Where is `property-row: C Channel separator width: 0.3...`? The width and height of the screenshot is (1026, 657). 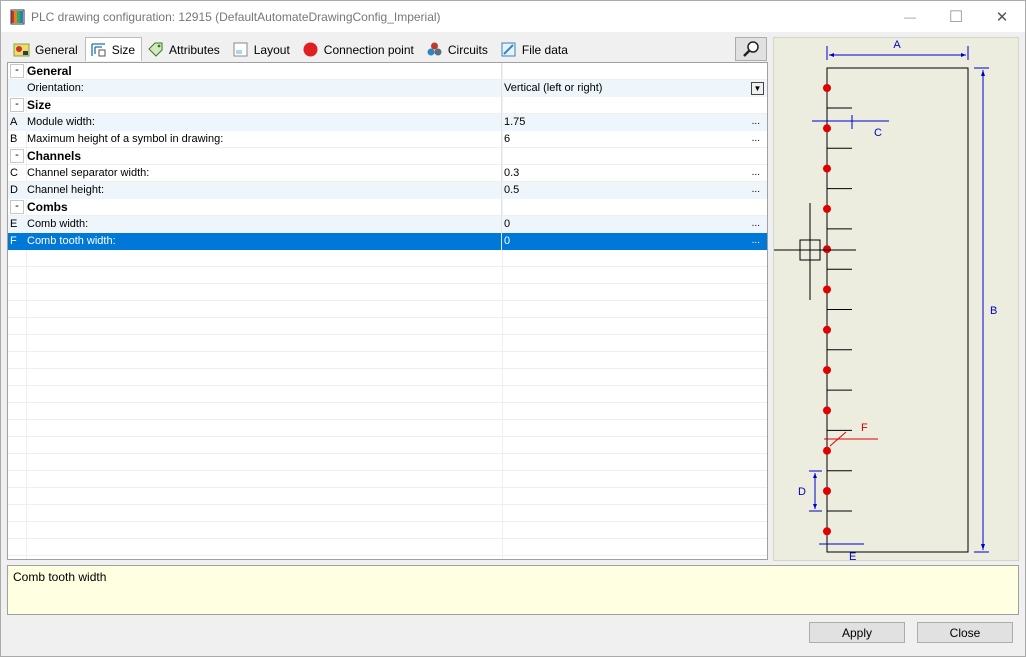
property-row: C Channel separator width: 0.3... is located at coordinates (387, 173).